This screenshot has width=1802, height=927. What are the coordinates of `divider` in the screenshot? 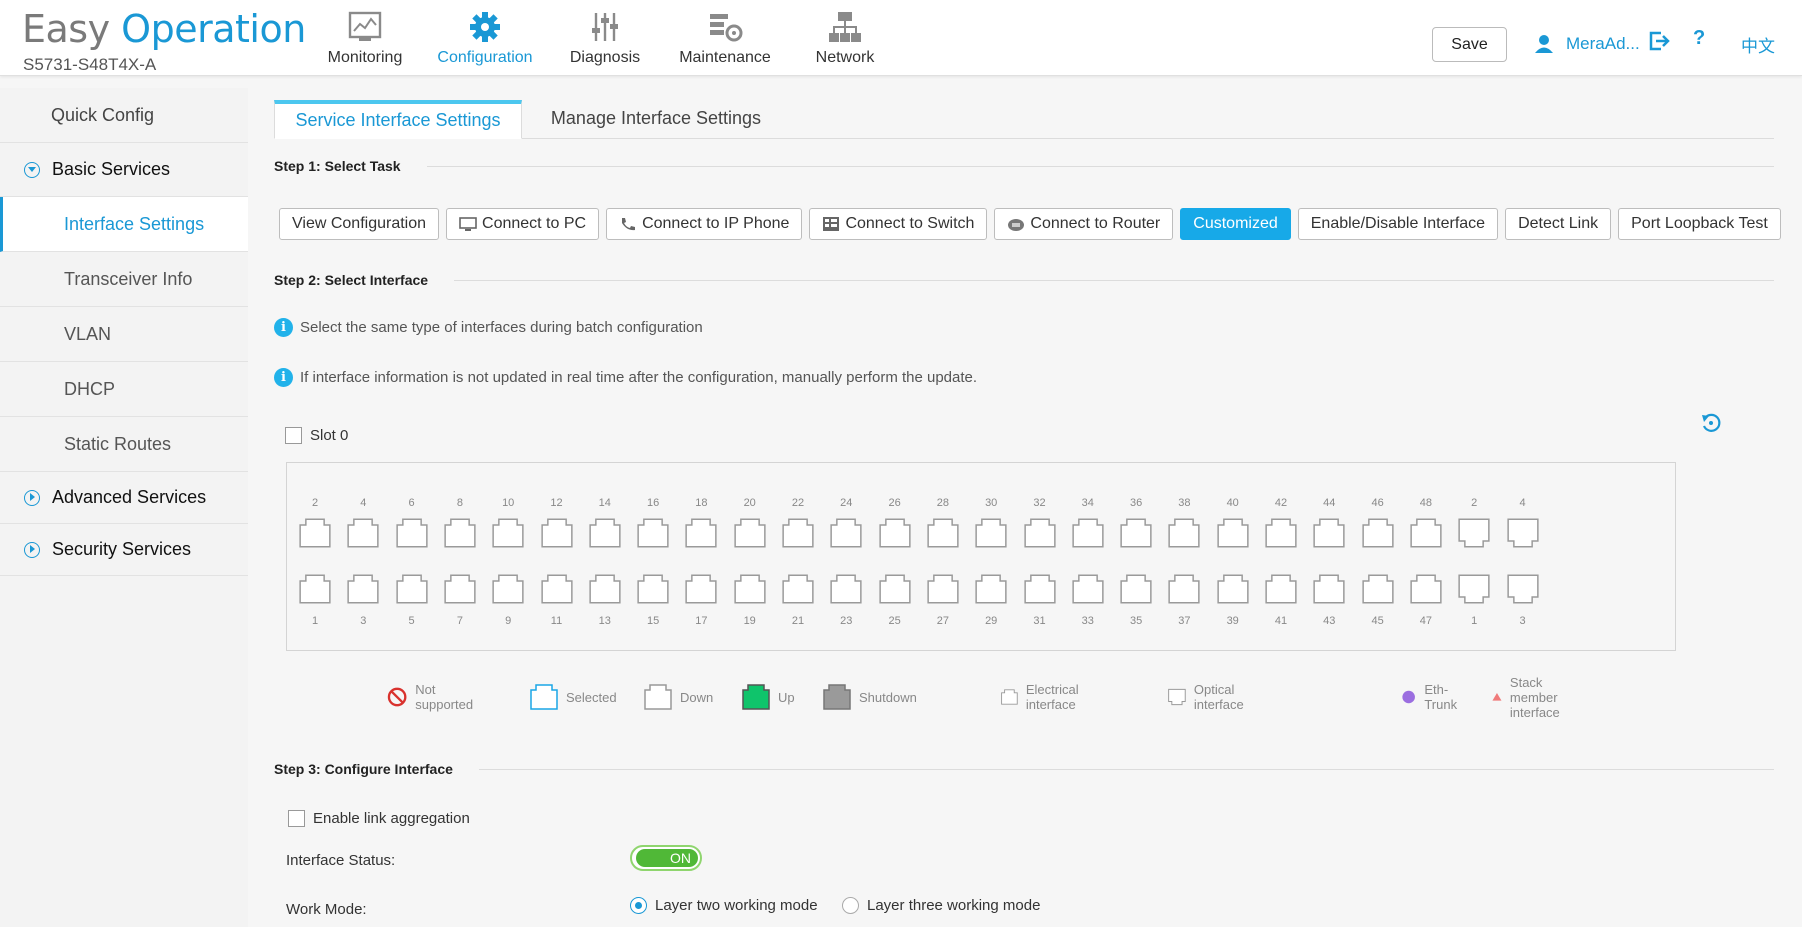 It's located at (1126, 769).